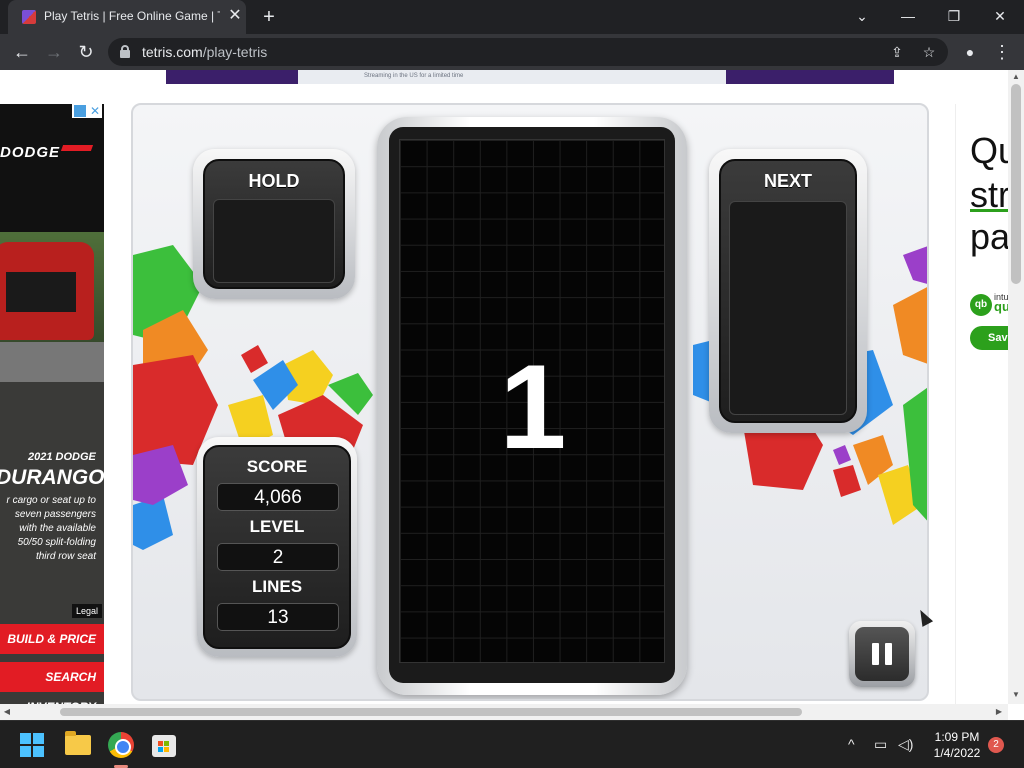 Image resolution: width=1024 pixels, height=768 pixels. Describe the element at coordinates (512, 744) in the screenshot. I see `windows-taskbar: ^ ▭ ◁) 1:09 PM 1/4/2022 2` at that location.